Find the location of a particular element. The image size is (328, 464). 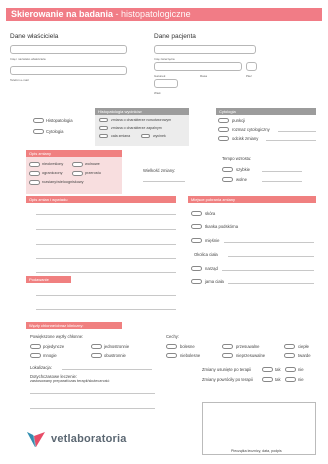

recurred-yes-checkbox is located at coordinates (267, 379).